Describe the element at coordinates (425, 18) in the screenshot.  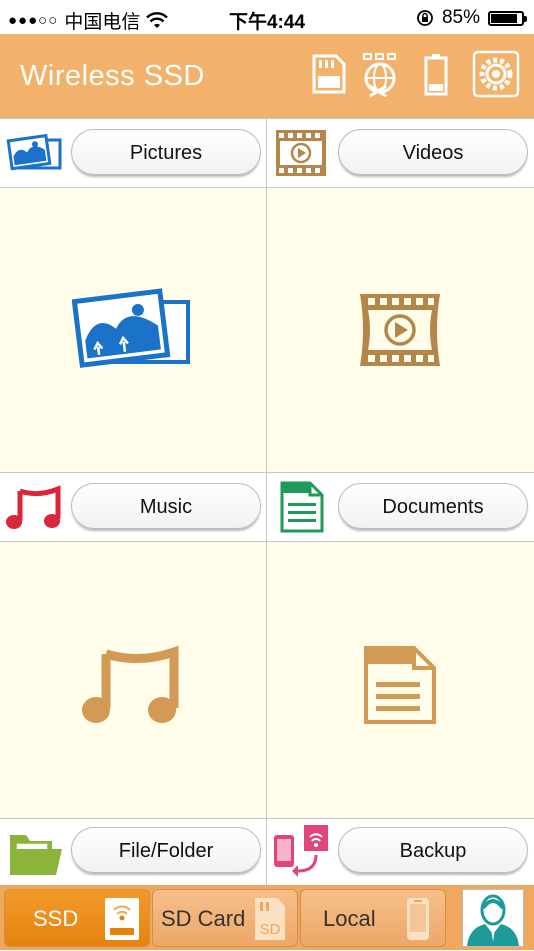
I see `rotation-lock-icon` at that location.